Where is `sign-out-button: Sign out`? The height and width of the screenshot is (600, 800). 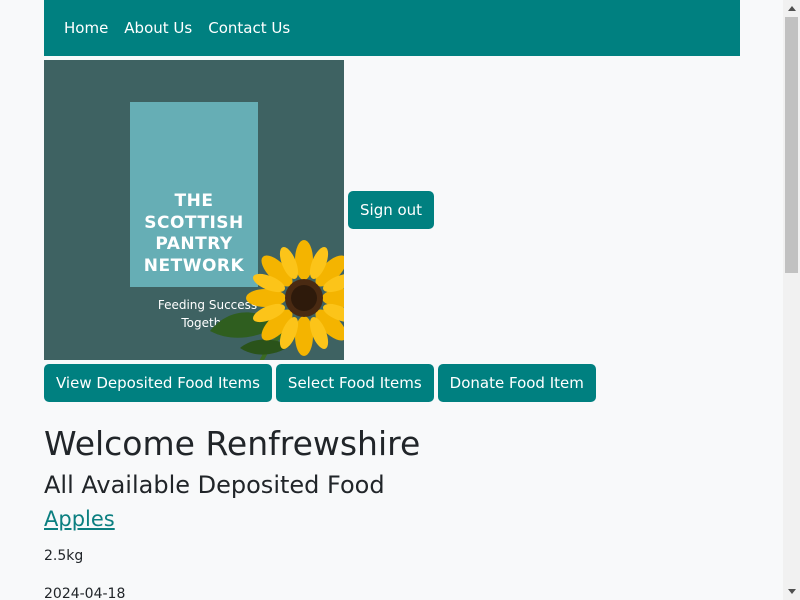 sign-out-button: Sign out is located at coordinates (391, 210).